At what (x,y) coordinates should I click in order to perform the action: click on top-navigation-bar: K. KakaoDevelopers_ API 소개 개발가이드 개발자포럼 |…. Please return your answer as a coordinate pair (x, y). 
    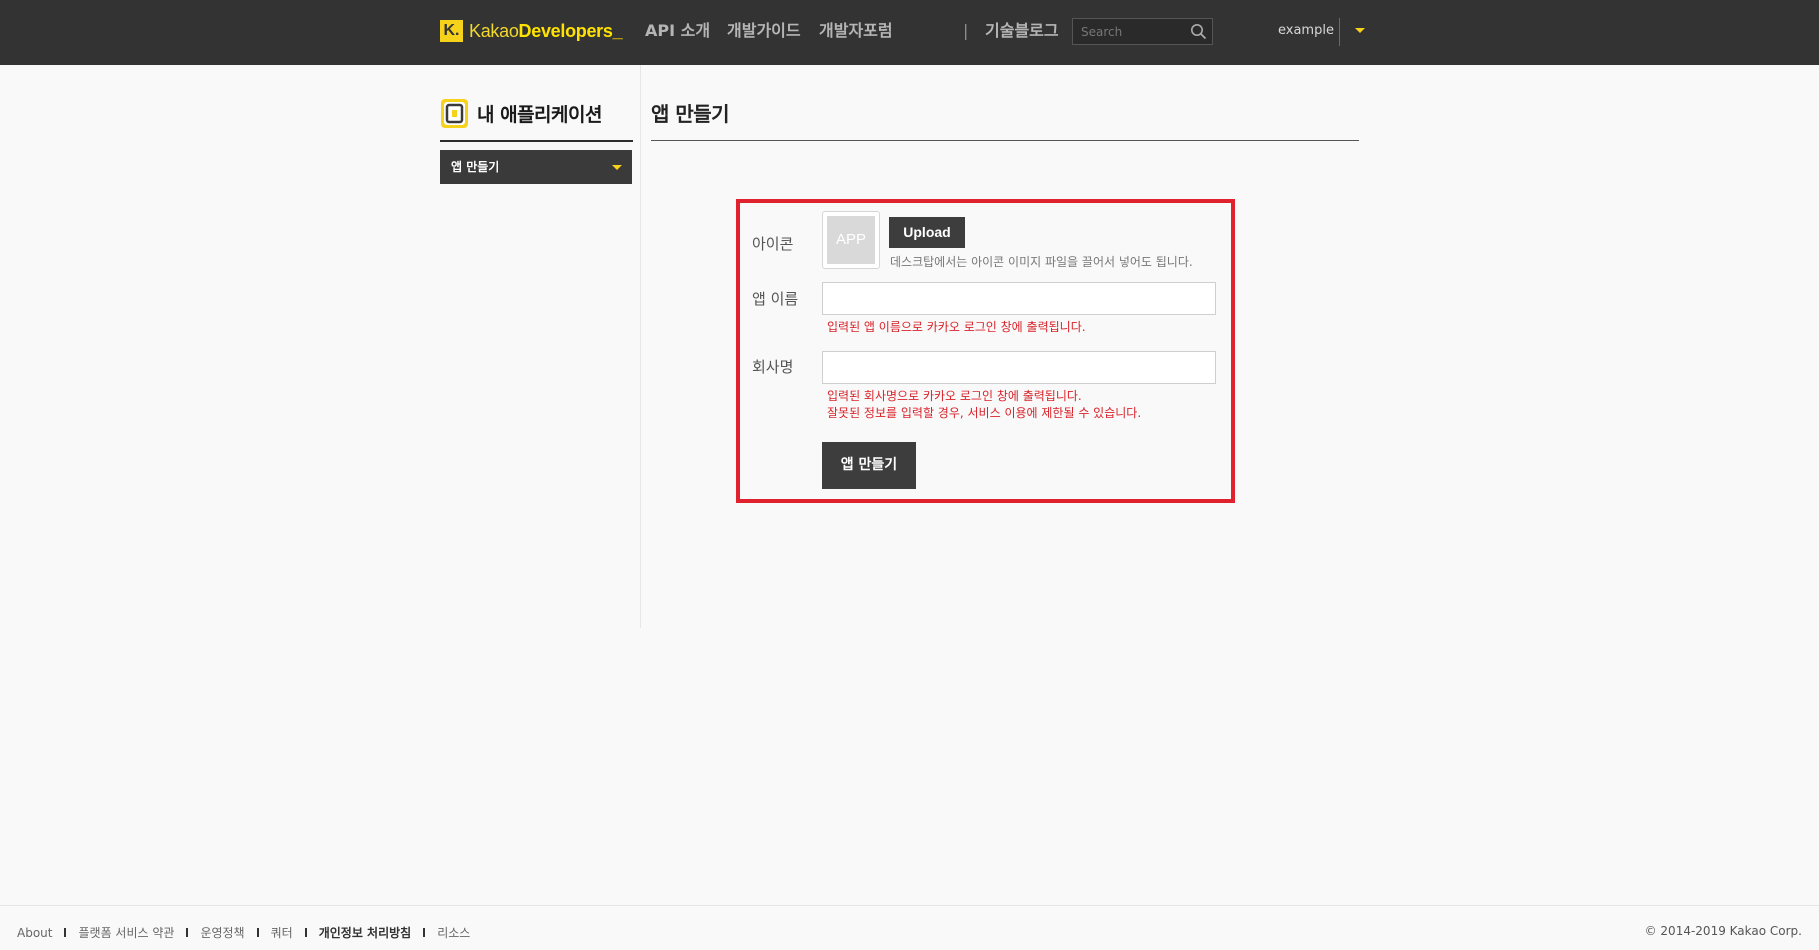
    Looking at the image, I should click on (909, 32).